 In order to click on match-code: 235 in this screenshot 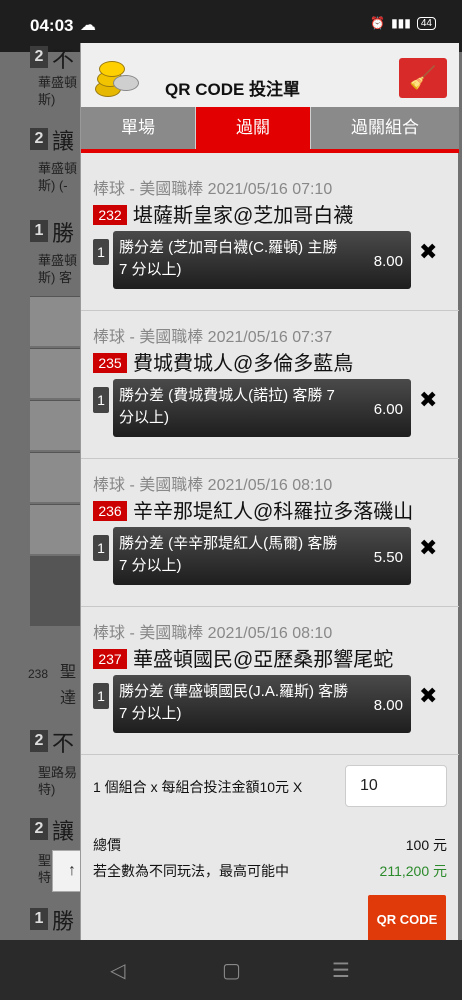, I will do `click(110, 363)`.